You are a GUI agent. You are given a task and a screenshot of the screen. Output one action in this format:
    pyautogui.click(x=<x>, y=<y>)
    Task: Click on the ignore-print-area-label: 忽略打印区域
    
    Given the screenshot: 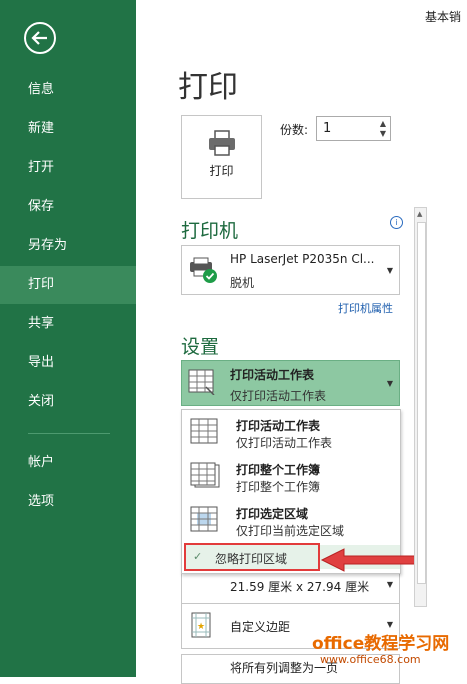 What is the action you would take?
    pyautogui.click(x=251, y=559)
    